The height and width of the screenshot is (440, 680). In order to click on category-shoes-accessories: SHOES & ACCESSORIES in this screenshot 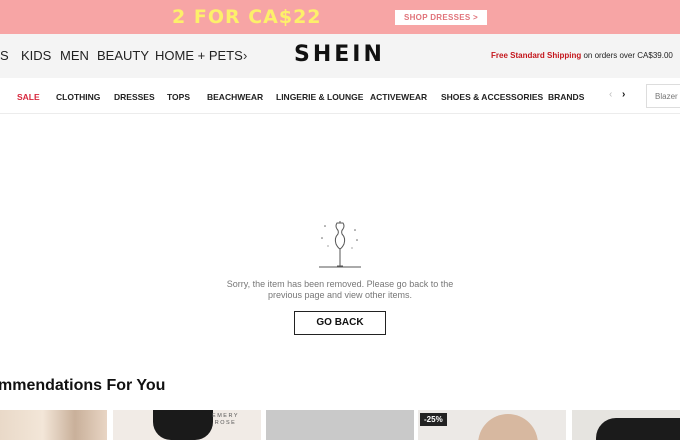, I will do `click(492, 97)`.